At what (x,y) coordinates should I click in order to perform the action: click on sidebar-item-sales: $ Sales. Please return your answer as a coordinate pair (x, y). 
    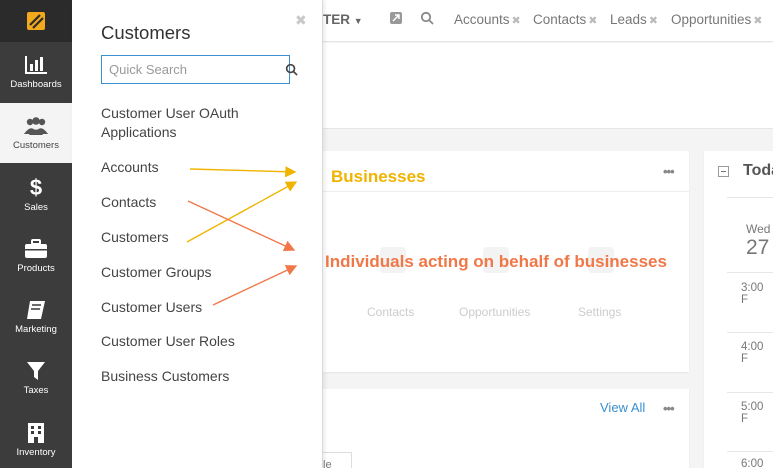
    Looking at the image, I should click on (36, 195).